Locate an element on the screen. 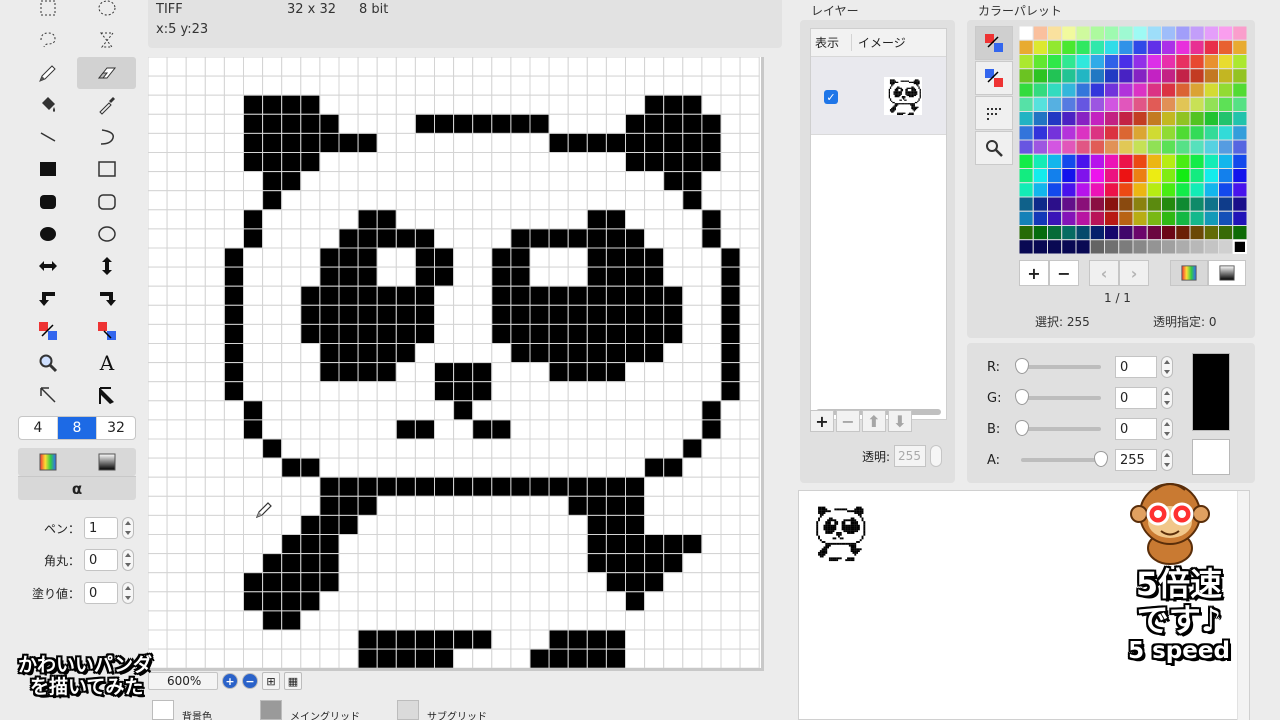 This screenshot has height=720, width=1280. eraser-tool-button is located at coordinates (106, 72).